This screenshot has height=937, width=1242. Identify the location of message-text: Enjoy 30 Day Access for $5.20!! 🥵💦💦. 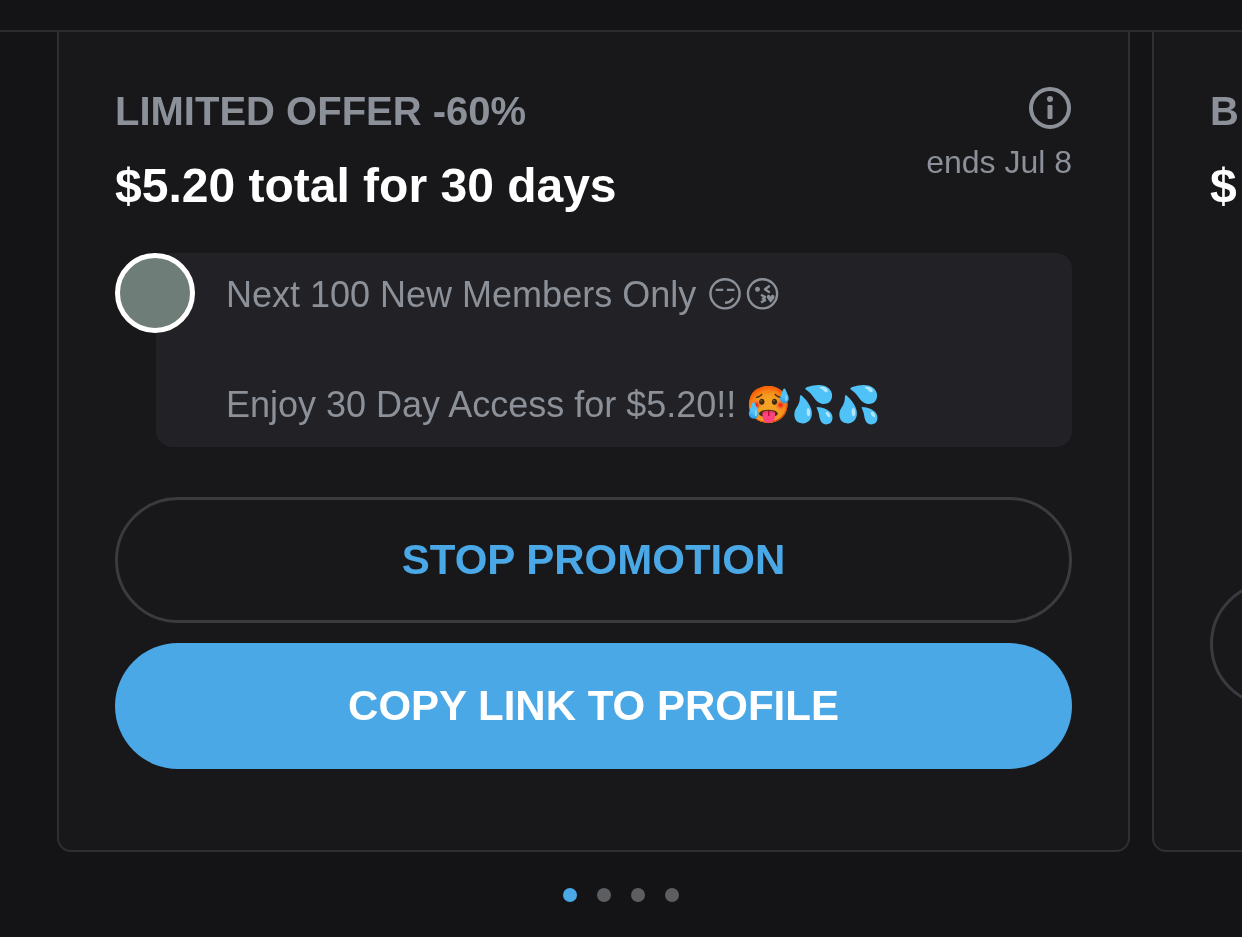
(554, 405).